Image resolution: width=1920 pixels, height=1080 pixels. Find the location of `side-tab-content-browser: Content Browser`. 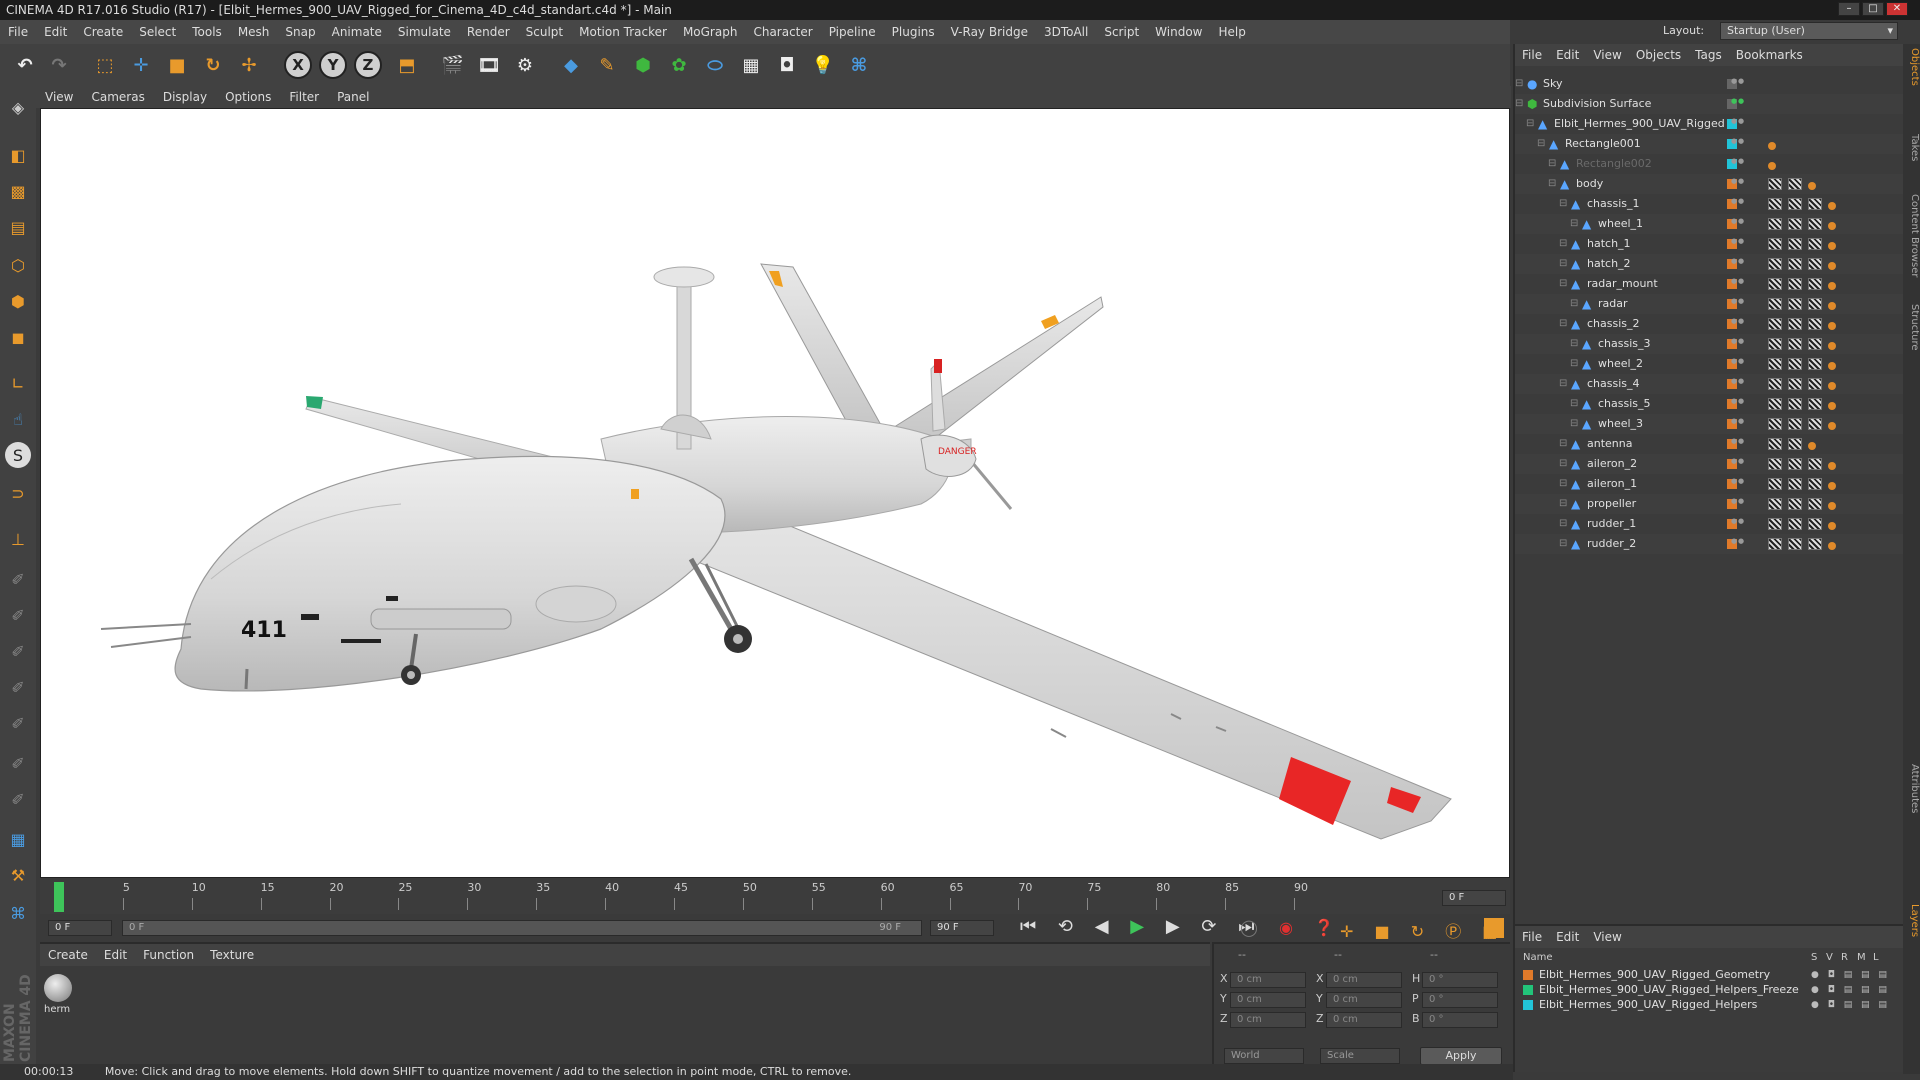

side-tab-content-browser: Content Browser is located at coordinates (1911, 235).